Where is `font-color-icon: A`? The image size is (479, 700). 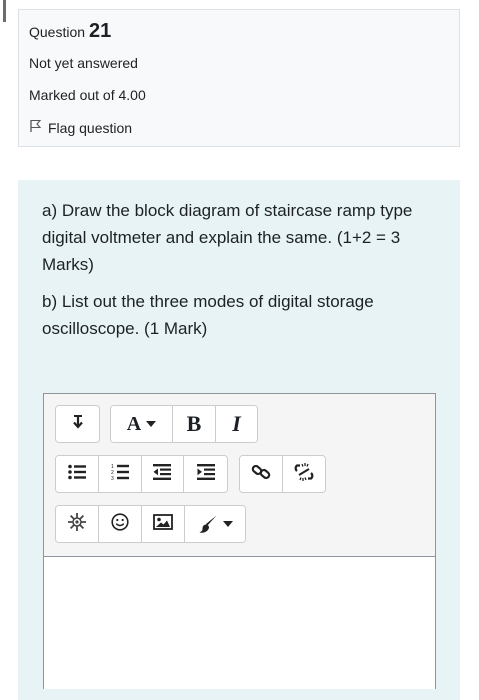
font-color-icon: A is located at coordinates (142, 424).